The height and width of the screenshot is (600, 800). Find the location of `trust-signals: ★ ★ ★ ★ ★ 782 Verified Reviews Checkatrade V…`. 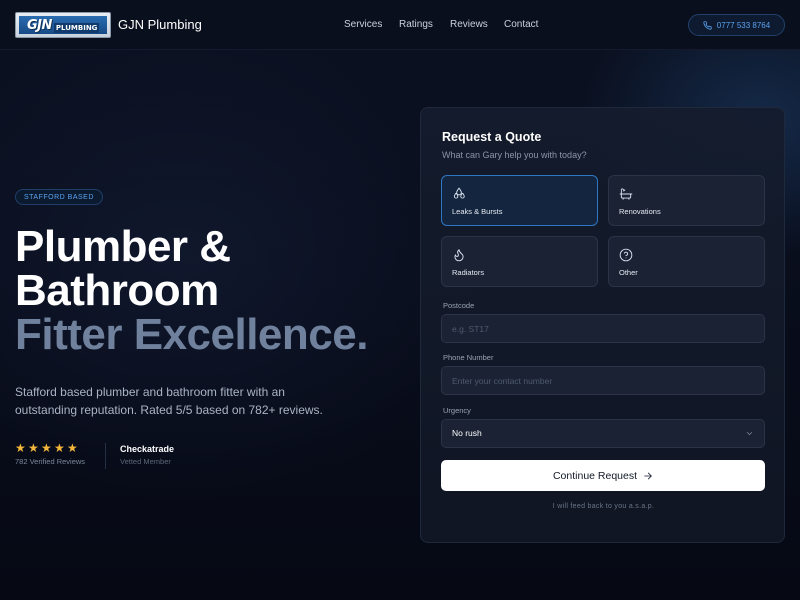

trust-signals: ★ ★ ★ ★ ★ 782 Verified Reviews Checkatrade V… is located at coordinates (210, 456).